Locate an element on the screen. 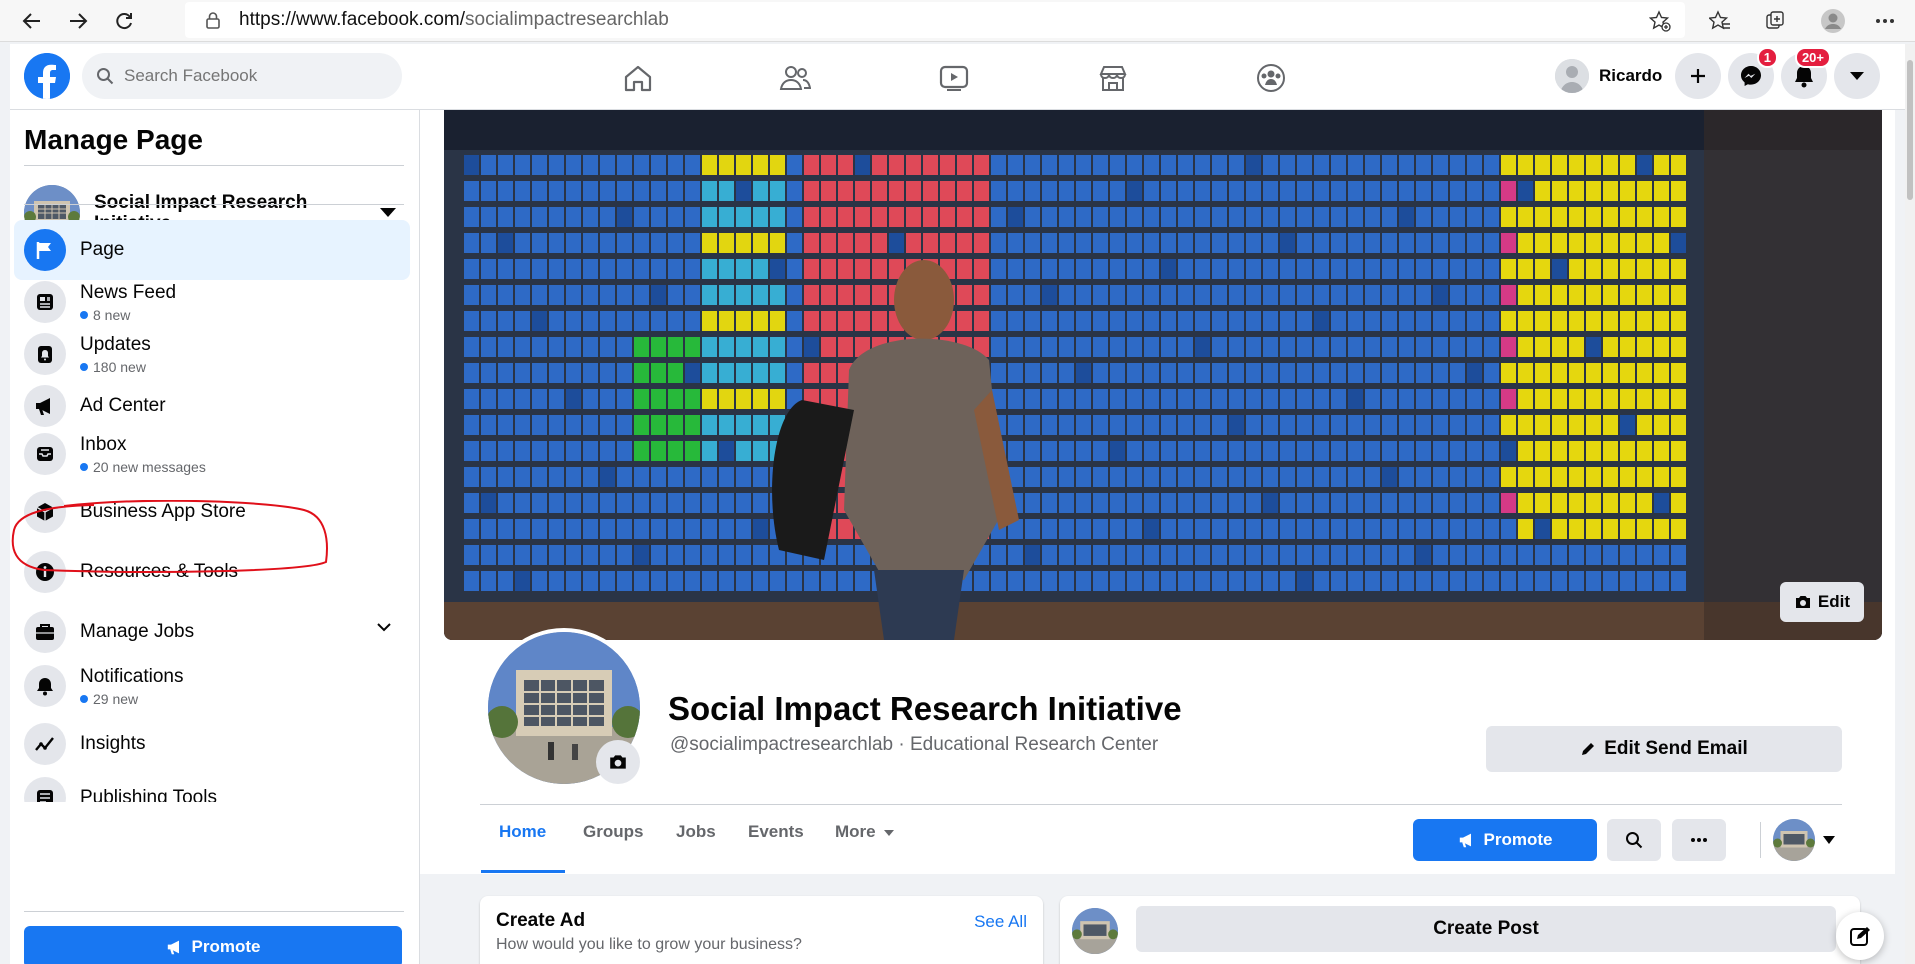 This screenshot has width=1915, height=964. profile-chip: Ricardo is located at coordinates (1611, 76).